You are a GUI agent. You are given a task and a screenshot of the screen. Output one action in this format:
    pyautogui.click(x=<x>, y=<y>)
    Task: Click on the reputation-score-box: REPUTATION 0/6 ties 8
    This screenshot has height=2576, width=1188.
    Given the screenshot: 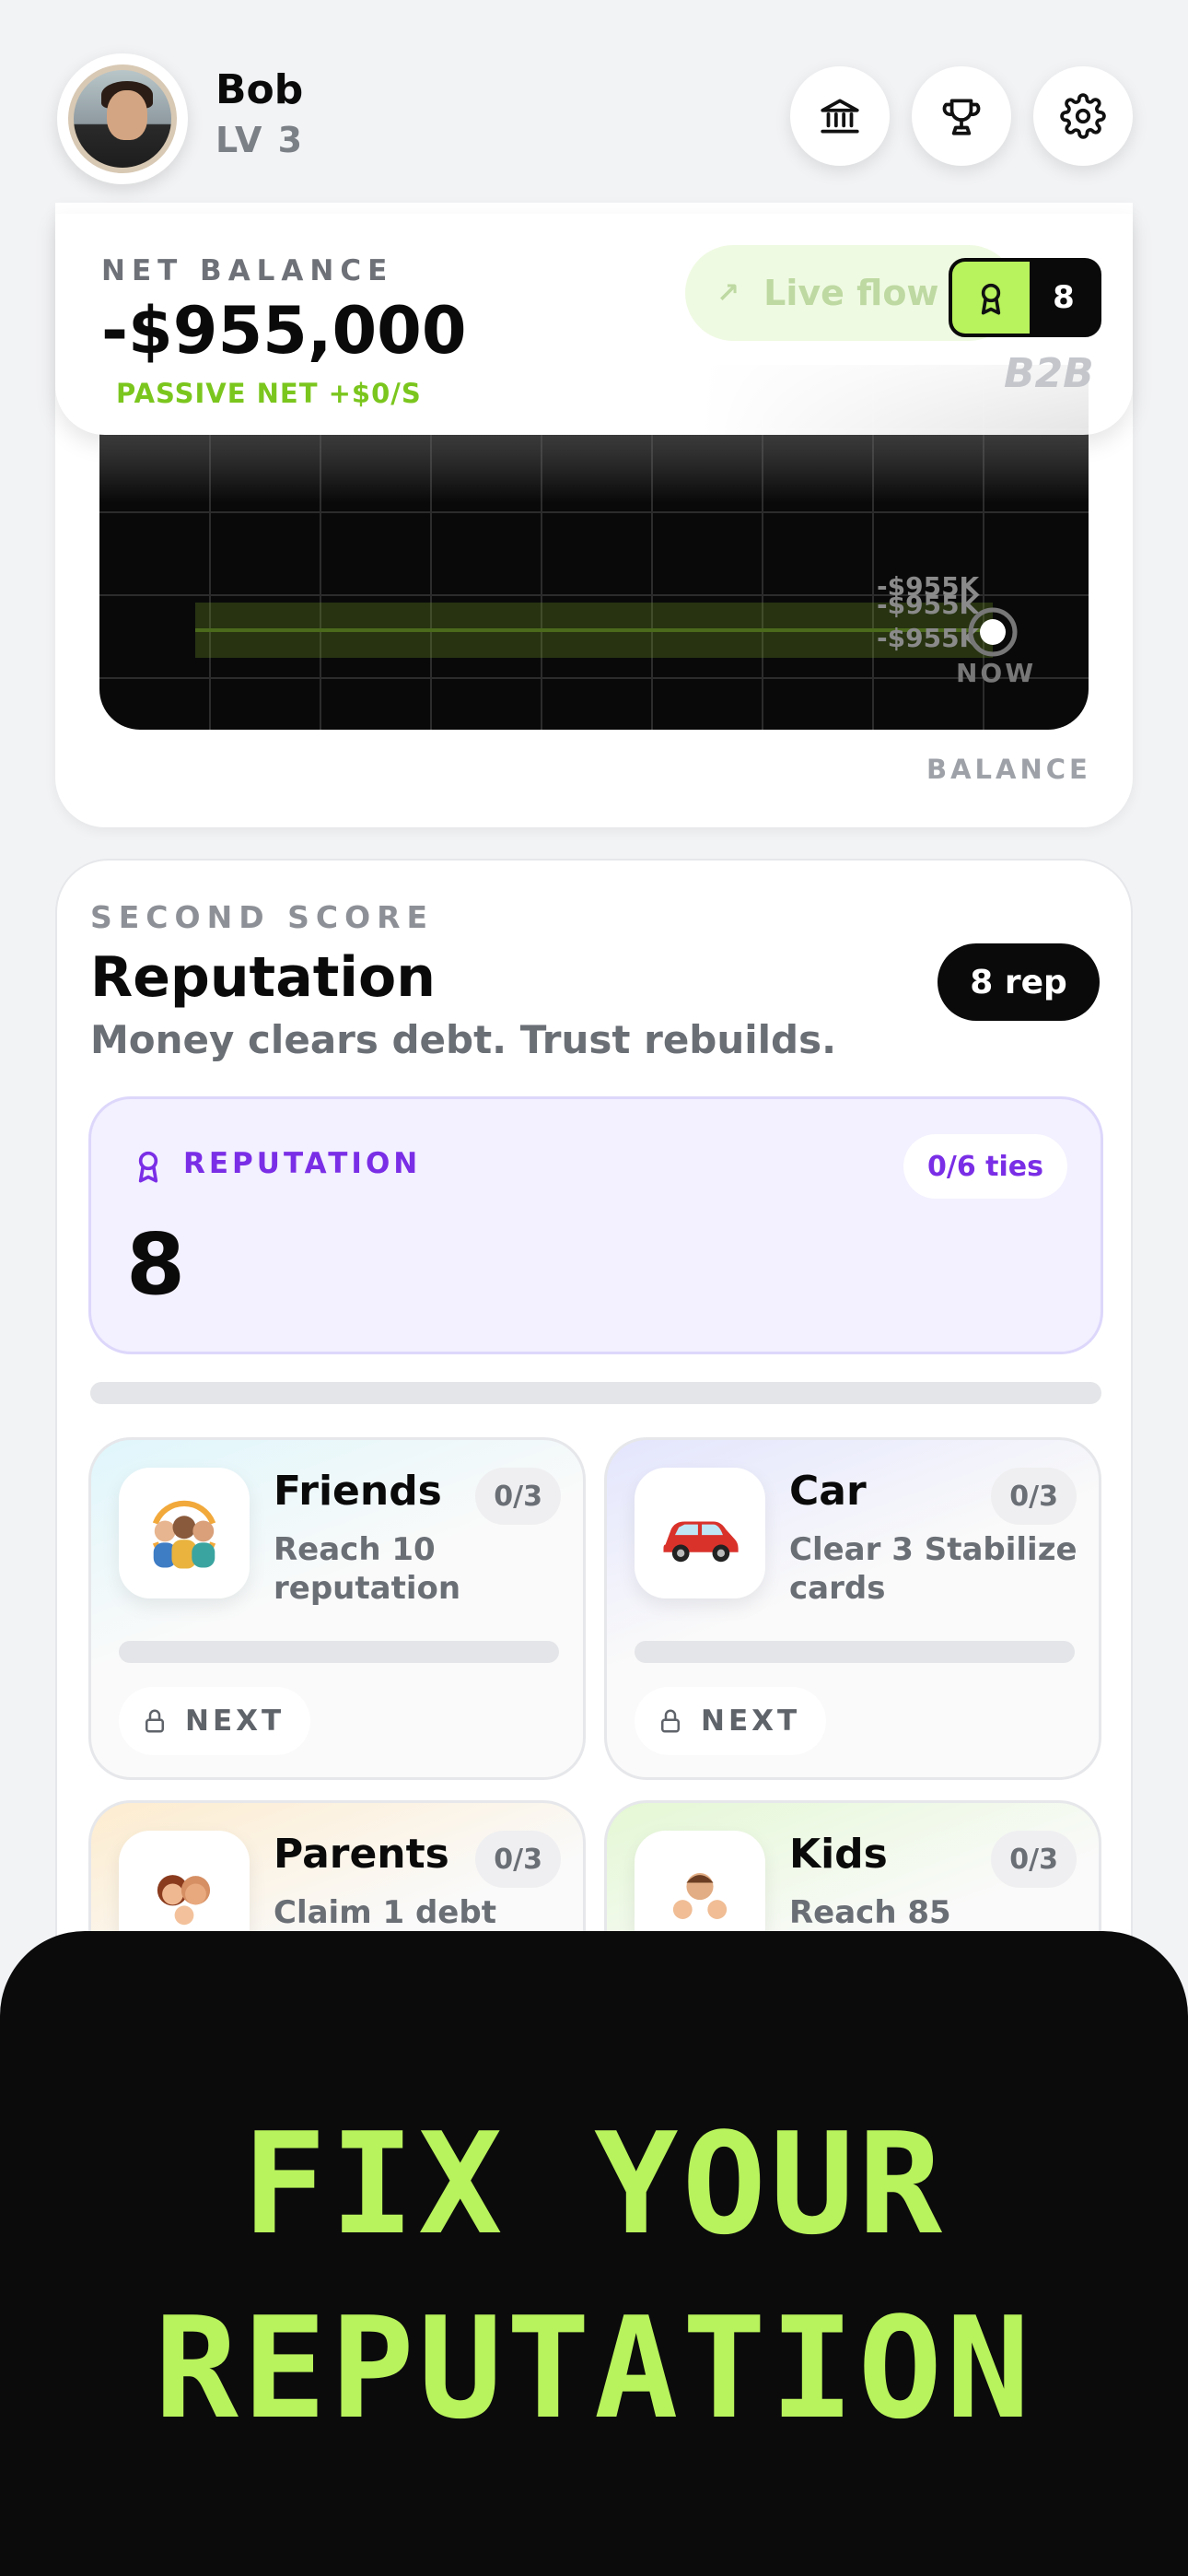 What is the action you would take?
    pyautogui.click(x=595, y=1225)
    